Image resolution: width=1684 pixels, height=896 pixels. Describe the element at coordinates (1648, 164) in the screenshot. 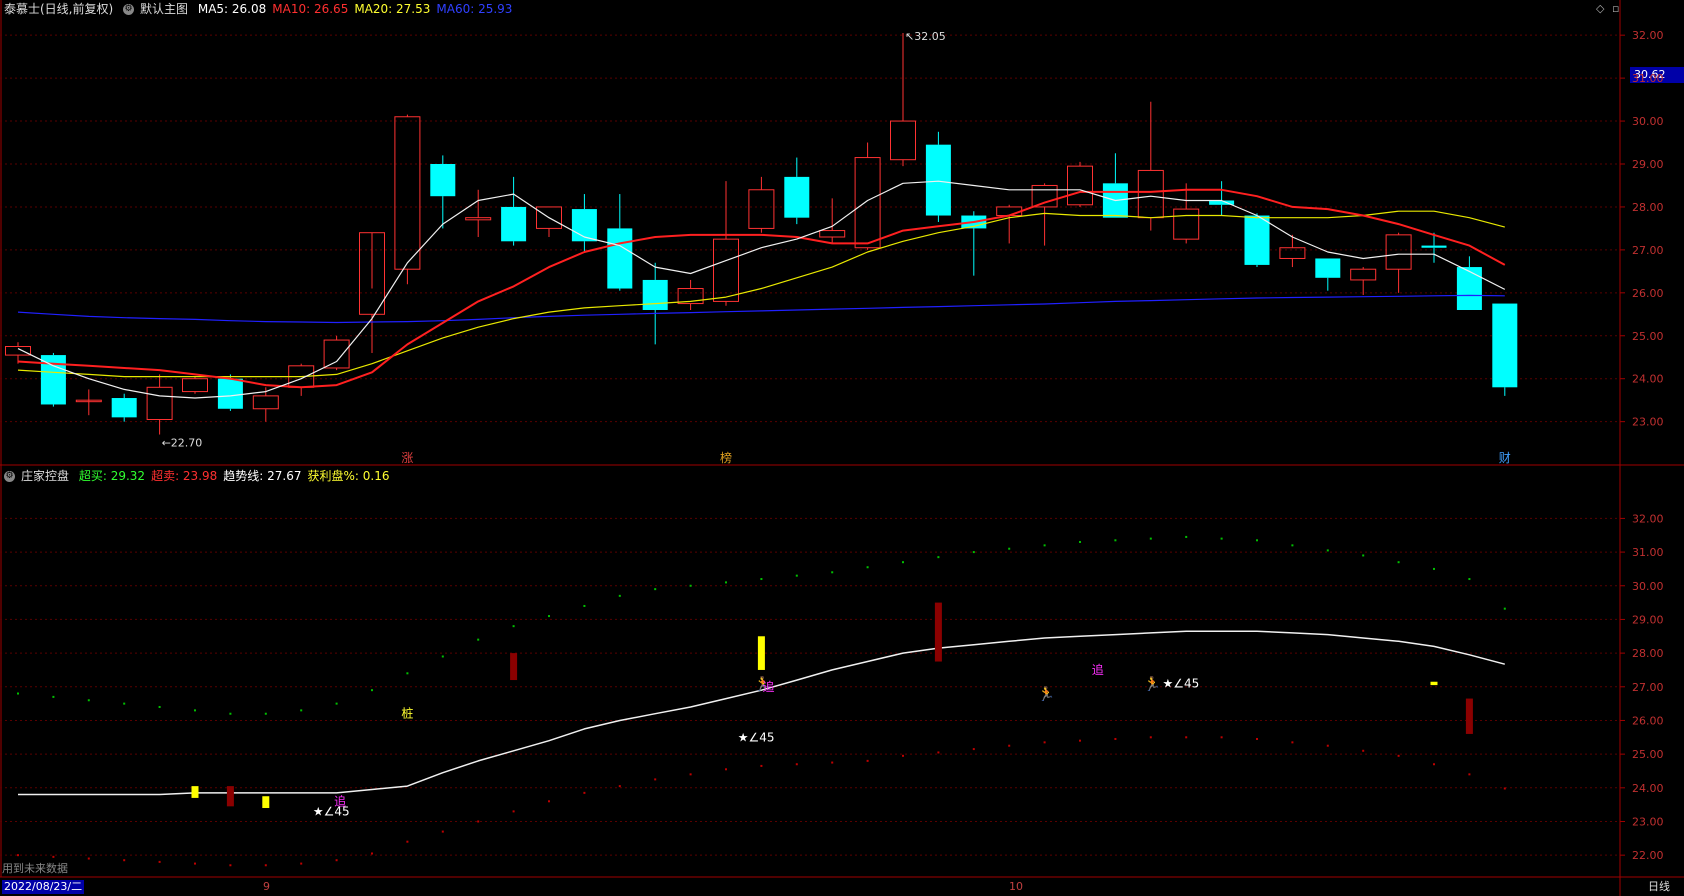

I see `upper-tick-label: 29.00` at that location.